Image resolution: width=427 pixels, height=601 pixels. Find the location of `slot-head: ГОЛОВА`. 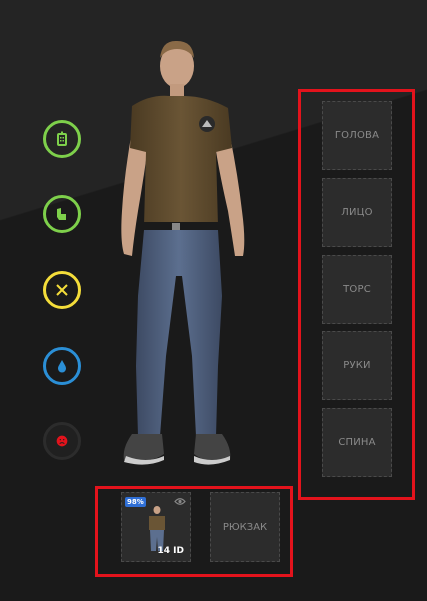

slot-head: ГОЛОВА is located at coordinates (357, 135).